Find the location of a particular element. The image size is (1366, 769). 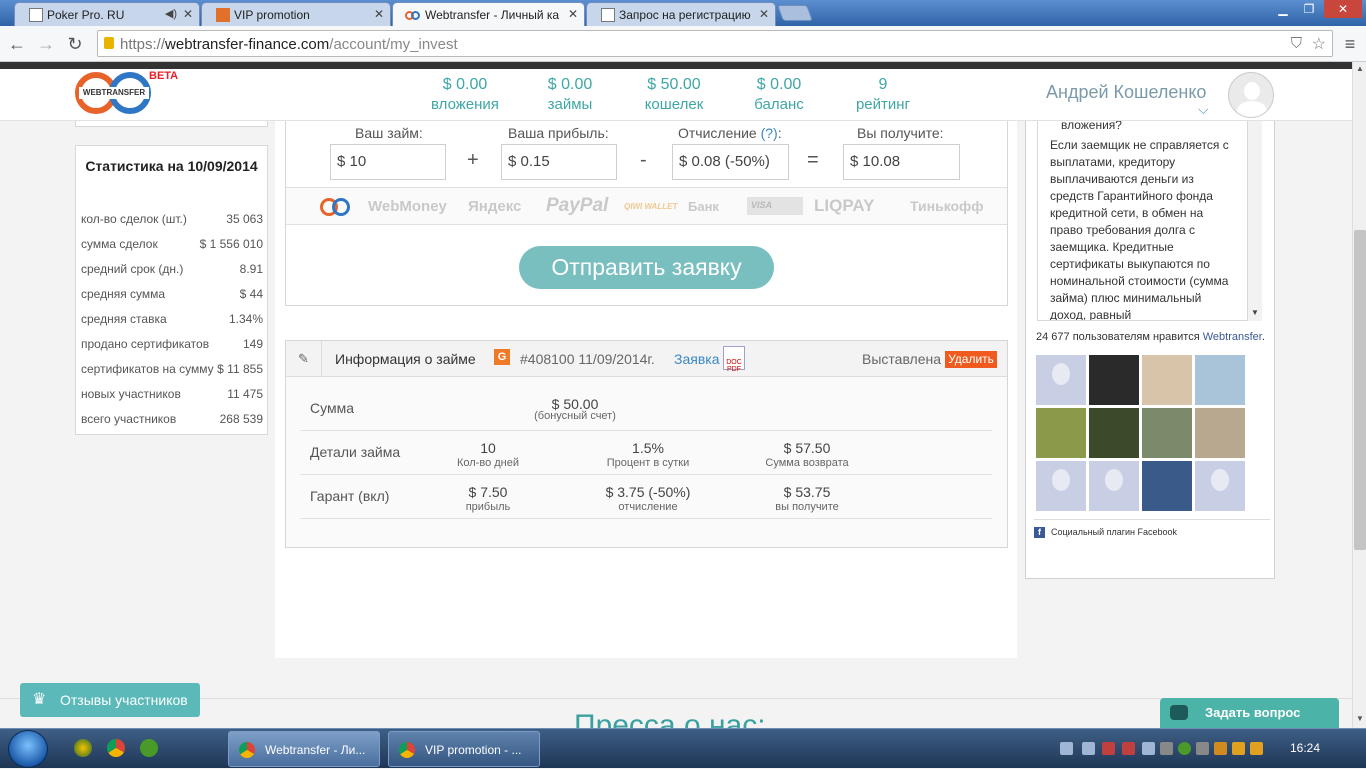

maximize-button: ❐ is located at coordinates (1309, 9).